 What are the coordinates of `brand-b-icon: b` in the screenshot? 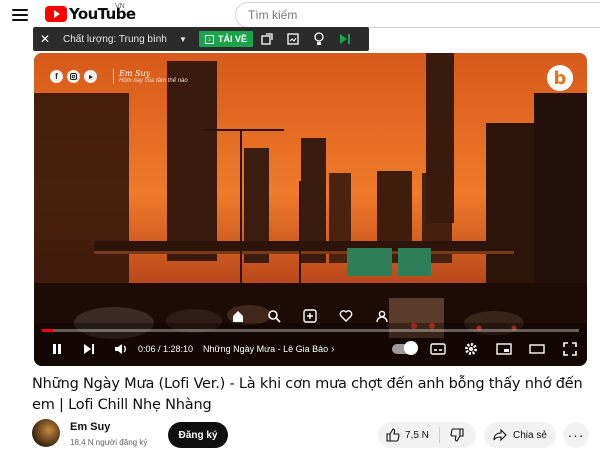 It's located at (560, 78).